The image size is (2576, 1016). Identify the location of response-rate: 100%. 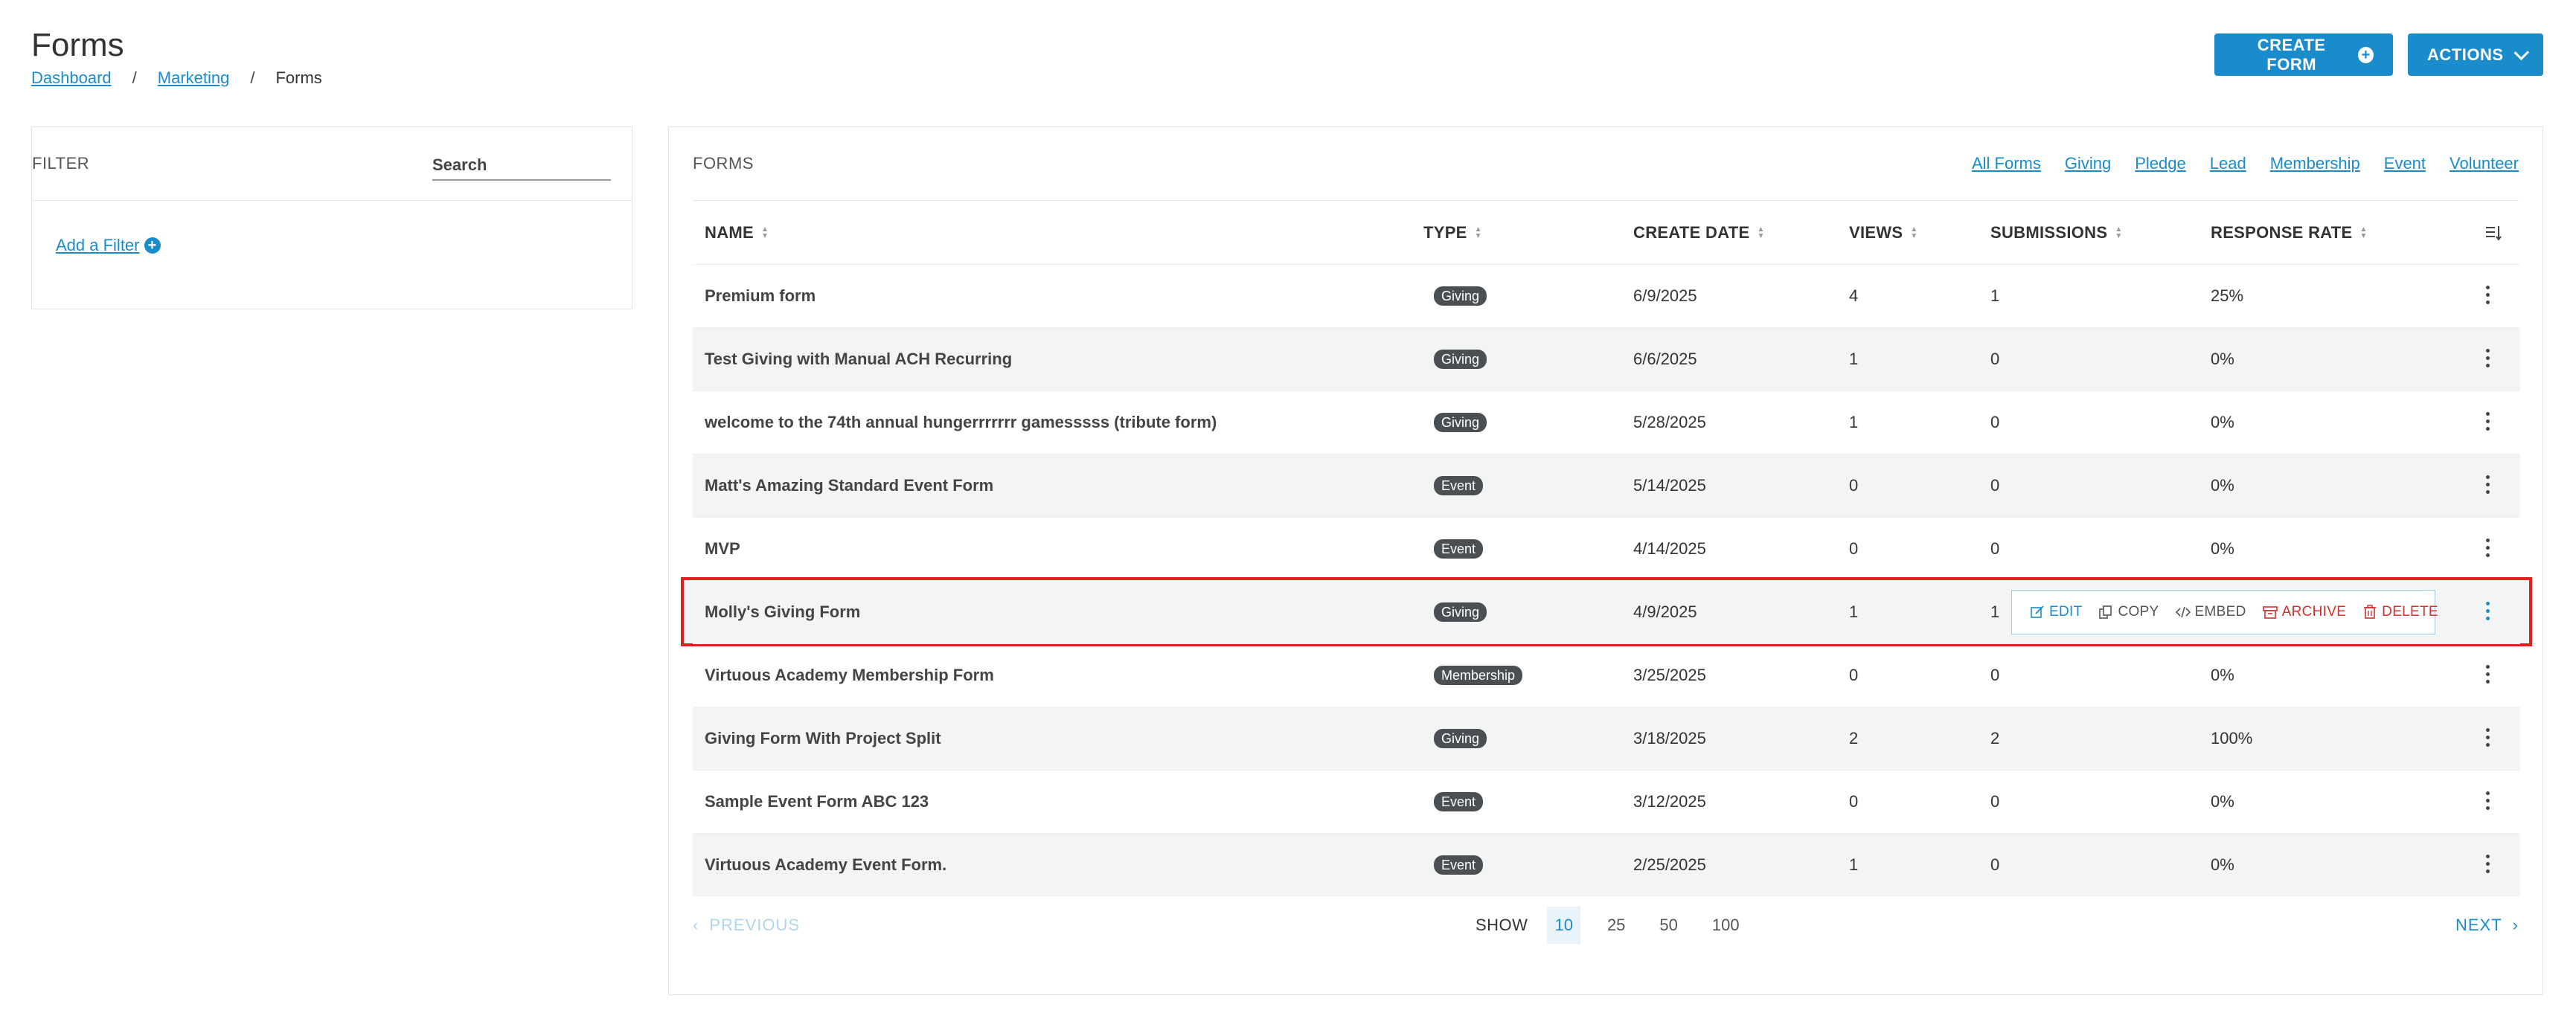
(2232, 738).